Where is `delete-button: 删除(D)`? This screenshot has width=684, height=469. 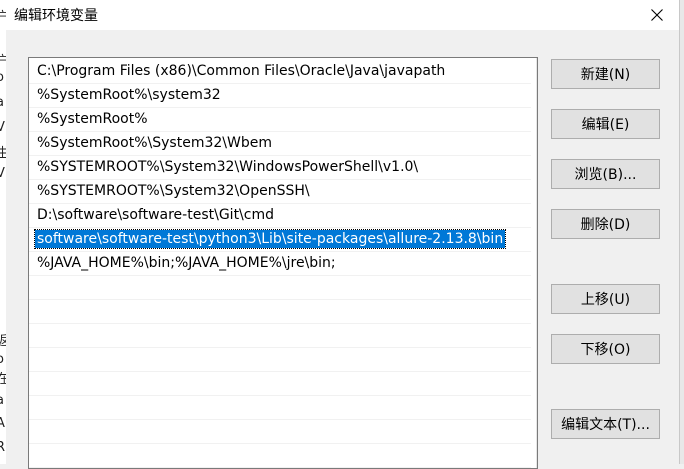
delete-button: 删除(D) is located at coordinates (605, 224).